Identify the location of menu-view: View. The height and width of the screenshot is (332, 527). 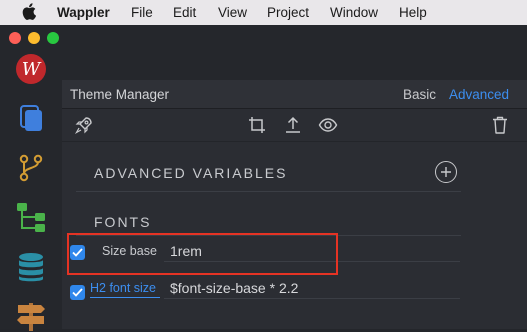
(232, 12).